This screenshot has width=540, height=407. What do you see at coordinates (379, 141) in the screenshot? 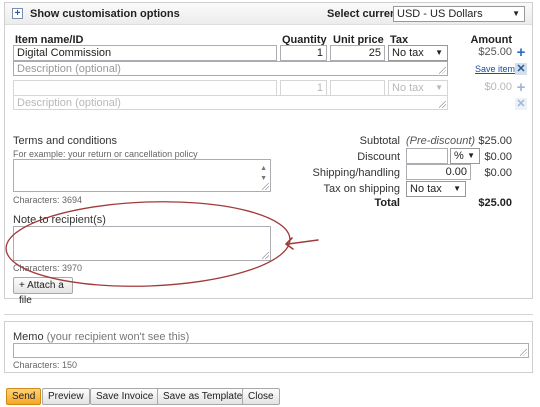
I see `subtotal-label: Subtotal` at bounding box center [379, 141].